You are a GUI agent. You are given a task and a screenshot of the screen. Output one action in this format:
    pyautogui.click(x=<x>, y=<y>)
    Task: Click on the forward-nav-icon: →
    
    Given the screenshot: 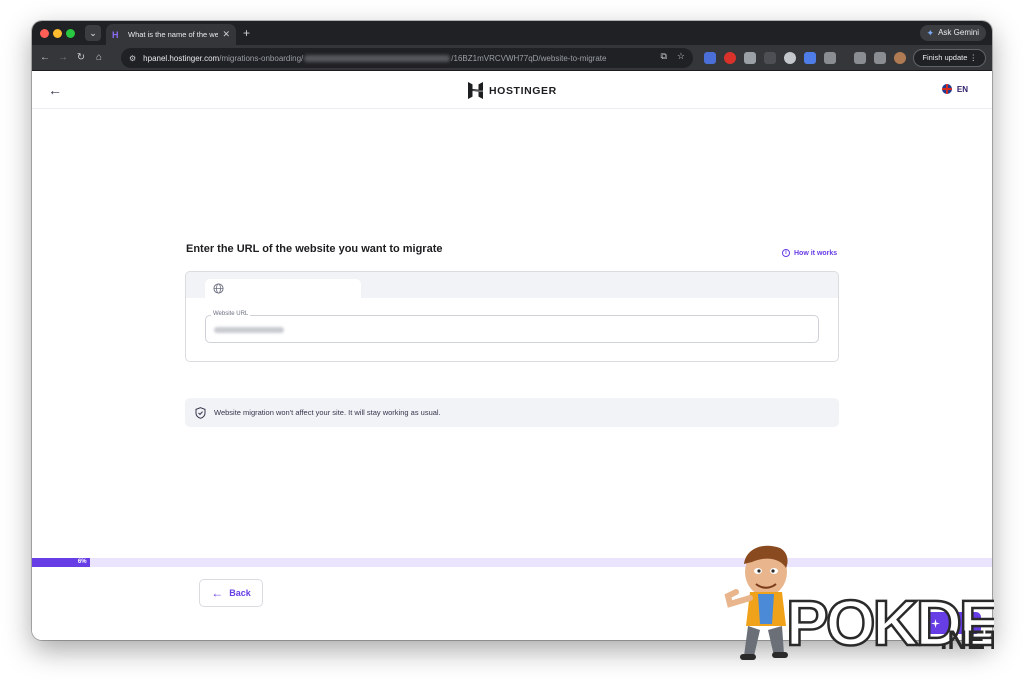 What is the action you would take?
    pyautogui.click(x=63, y=58)
    